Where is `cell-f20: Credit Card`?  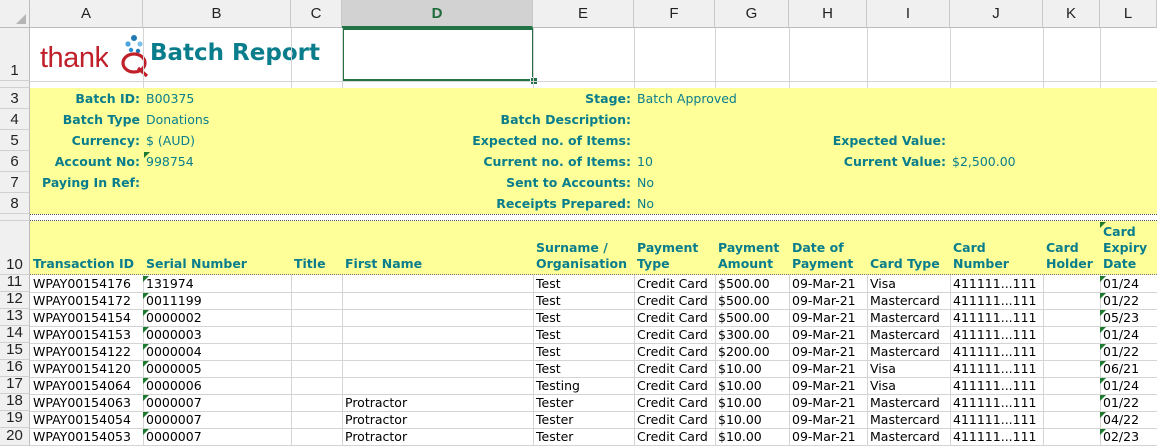 cell-f20: Credit Card is located at coordinates (674, 437).